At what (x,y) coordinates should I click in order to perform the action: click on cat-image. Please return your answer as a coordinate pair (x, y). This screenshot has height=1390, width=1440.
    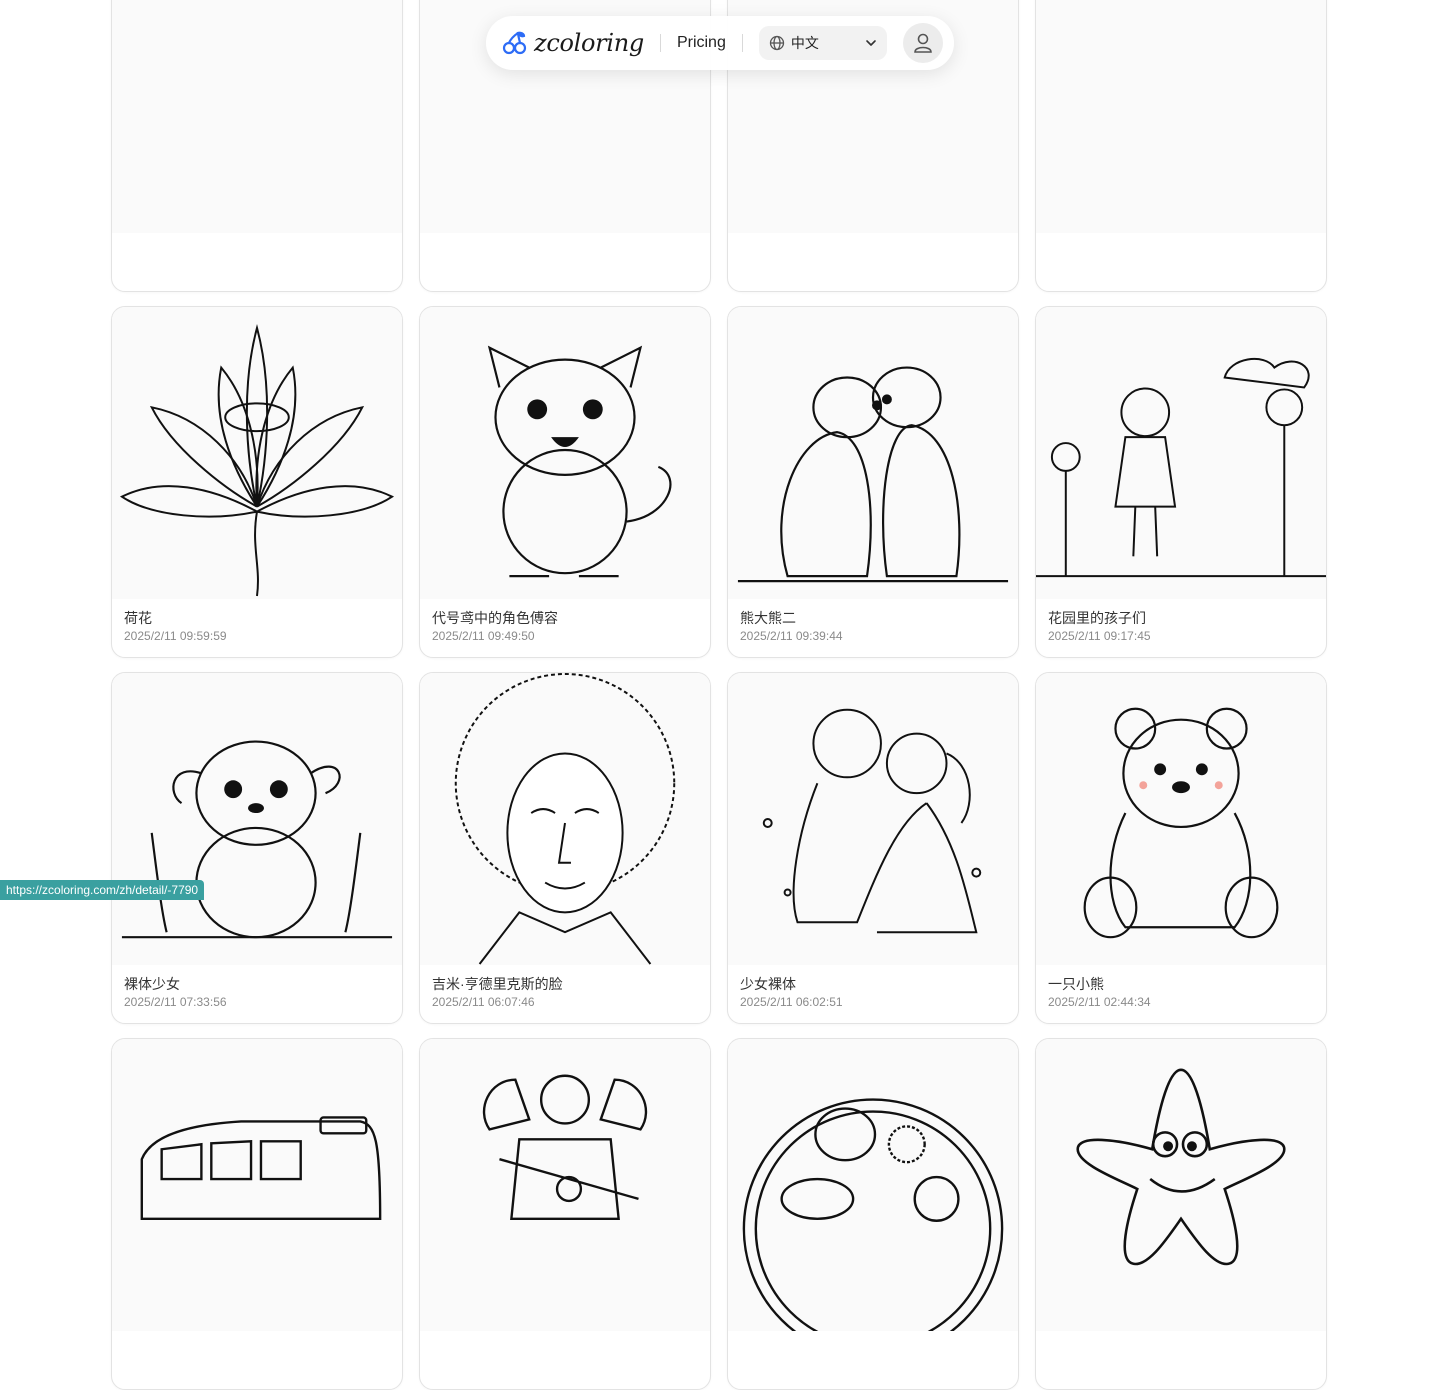
    Looking at the image, I should click on (565, 453).